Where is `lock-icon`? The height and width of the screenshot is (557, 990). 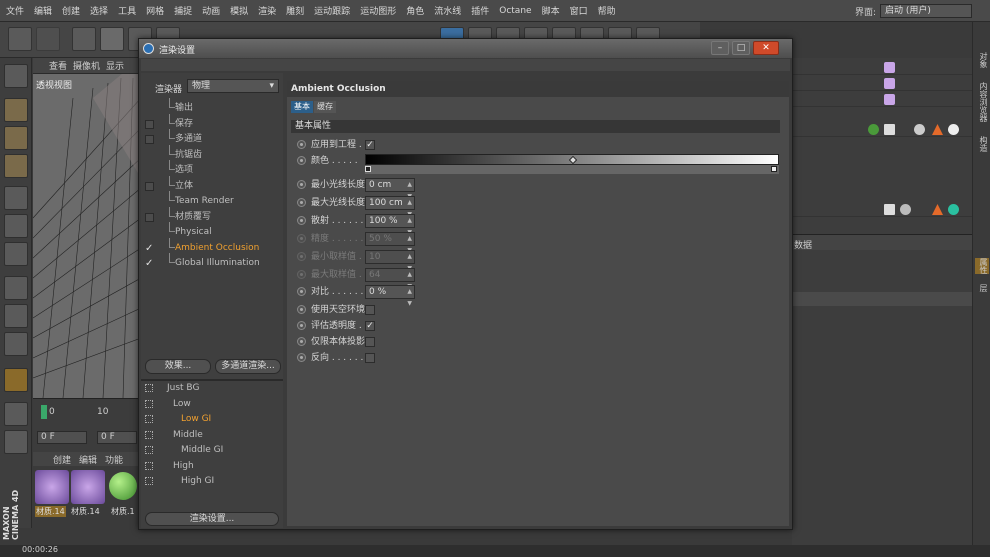
lock-icon is located at coordinates (16, 442).